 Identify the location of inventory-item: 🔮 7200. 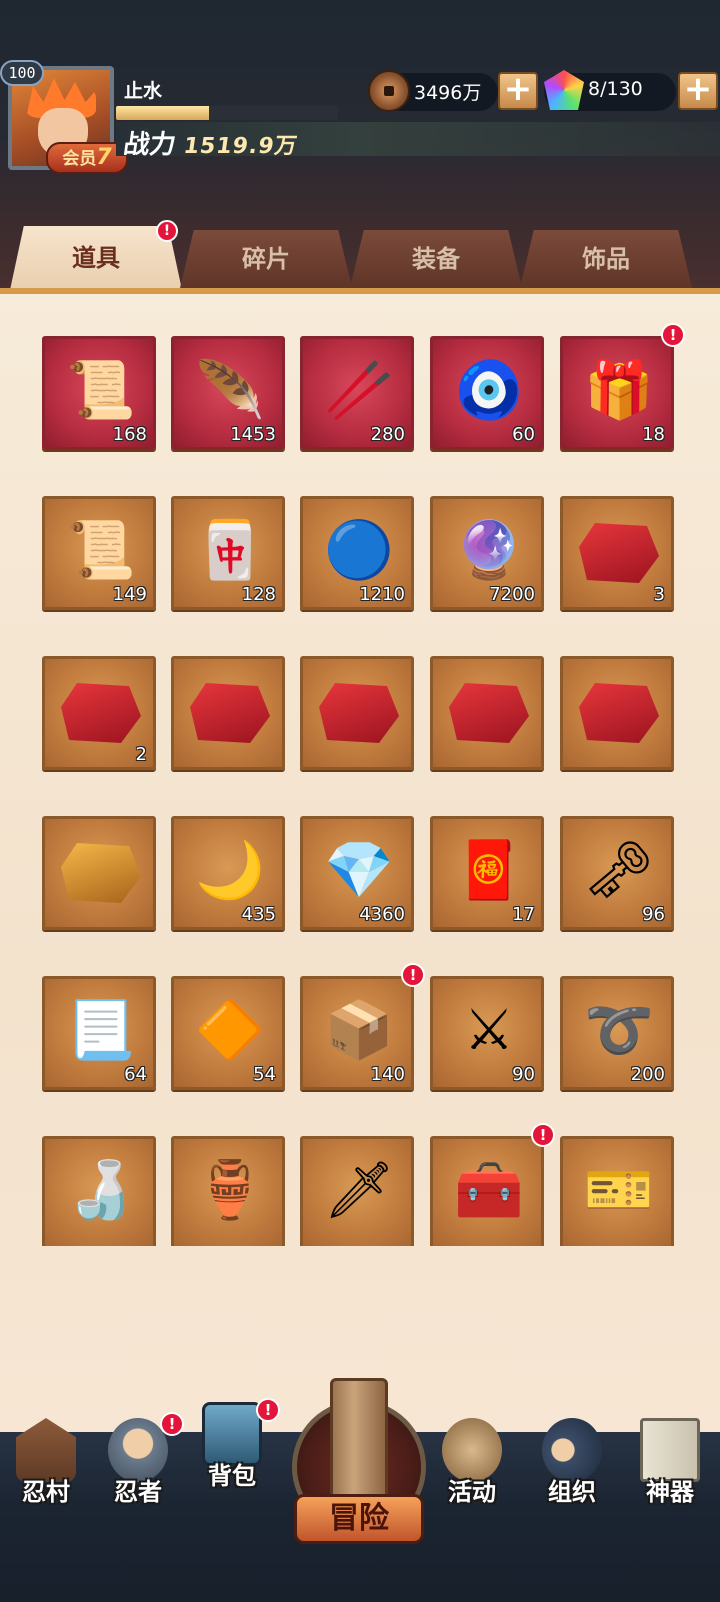
(487, 553).